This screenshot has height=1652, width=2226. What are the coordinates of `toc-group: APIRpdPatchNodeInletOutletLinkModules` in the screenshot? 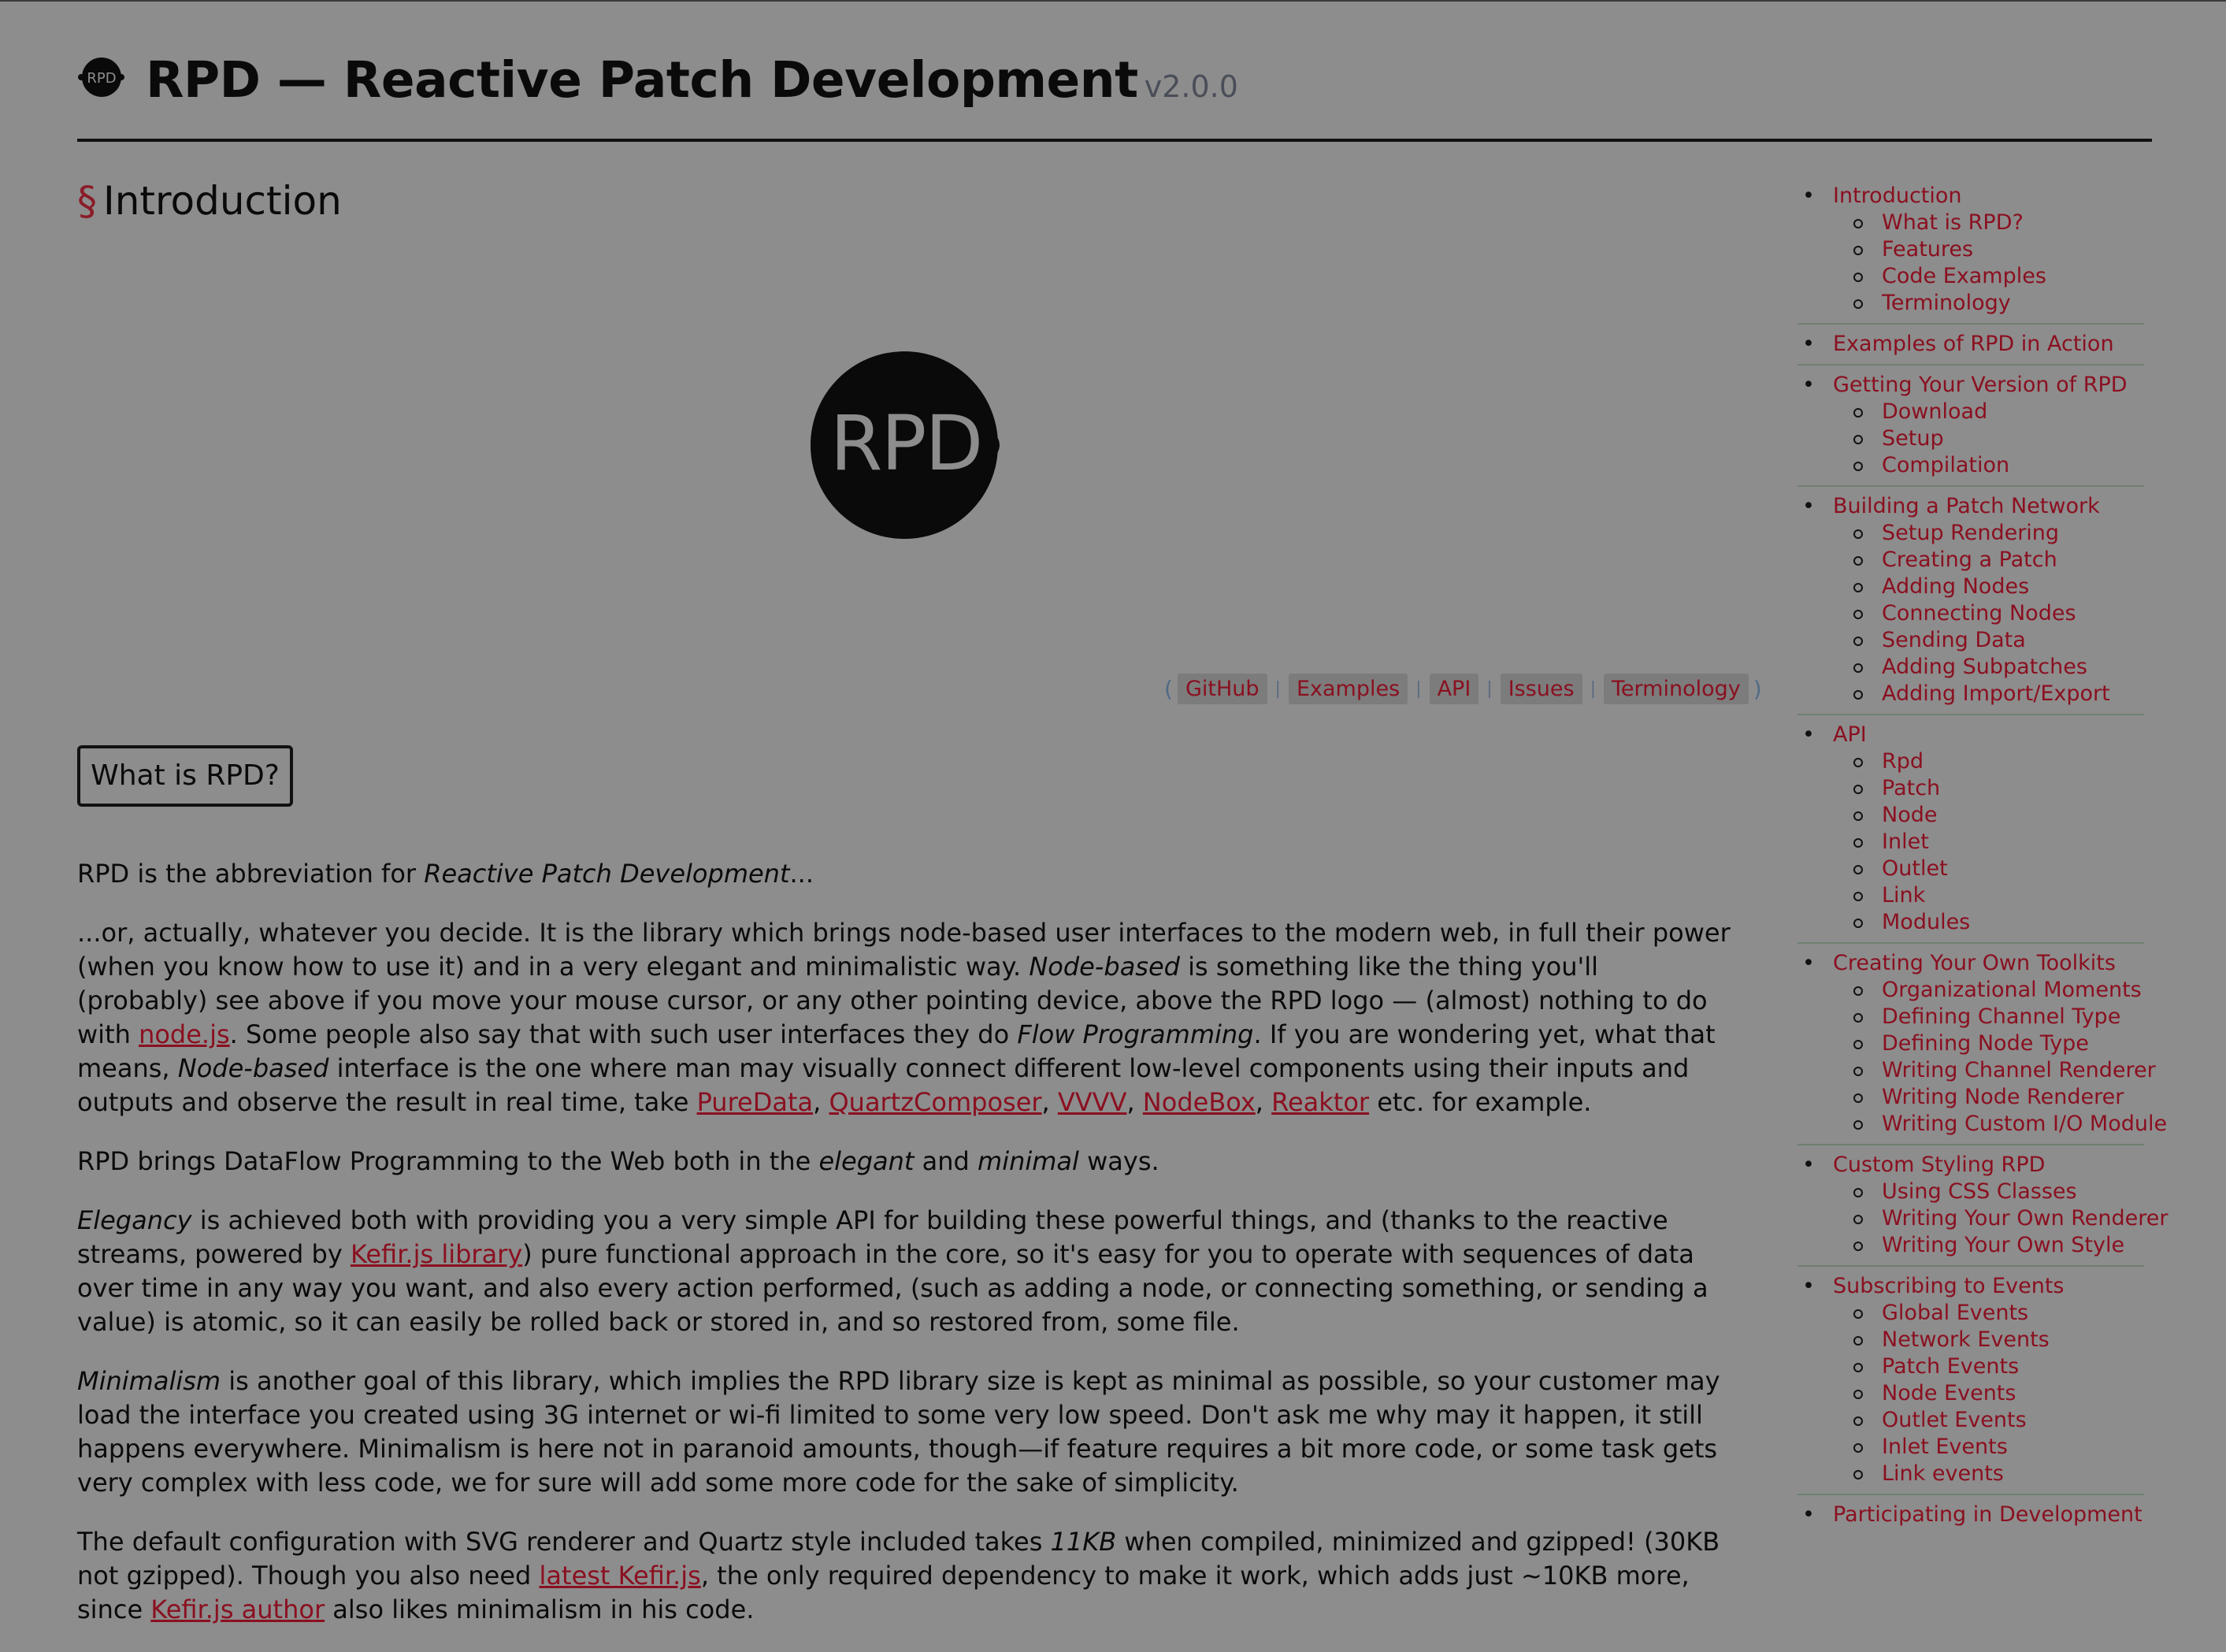 It's located at (1970, 833).